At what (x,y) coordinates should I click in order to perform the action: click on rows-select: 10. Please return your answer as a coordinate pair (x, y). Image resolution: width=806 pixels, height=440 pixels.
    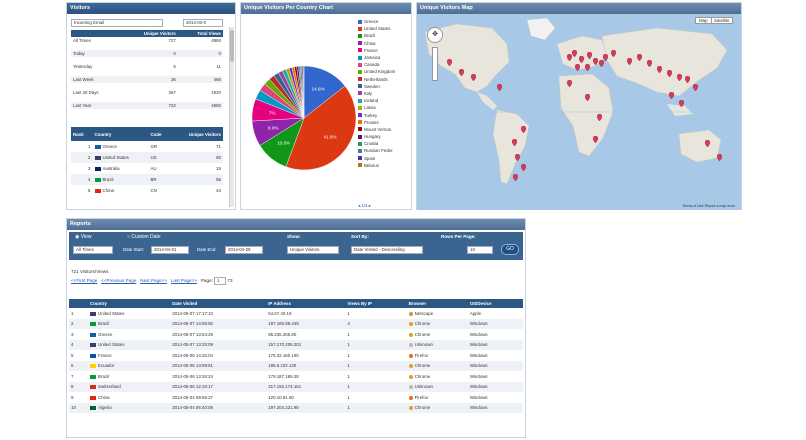
    Looking at the image, I should click on (480, 250).